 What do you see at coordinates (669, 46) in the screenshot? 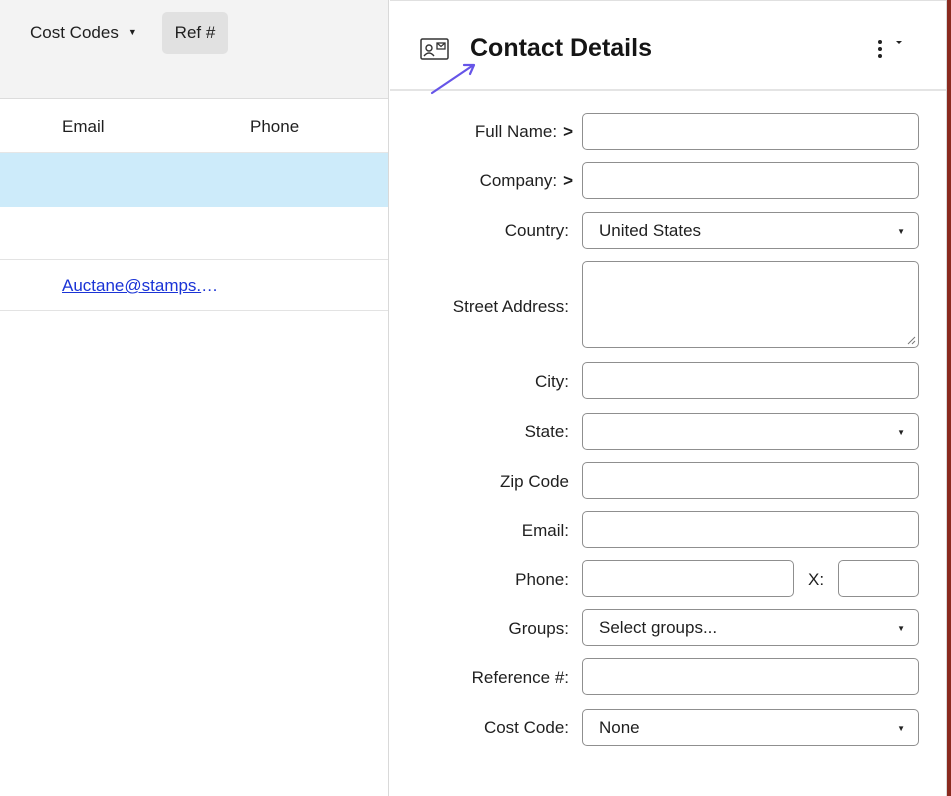
I see `panel-header: Contact Details` at bounding box center [669, 46].